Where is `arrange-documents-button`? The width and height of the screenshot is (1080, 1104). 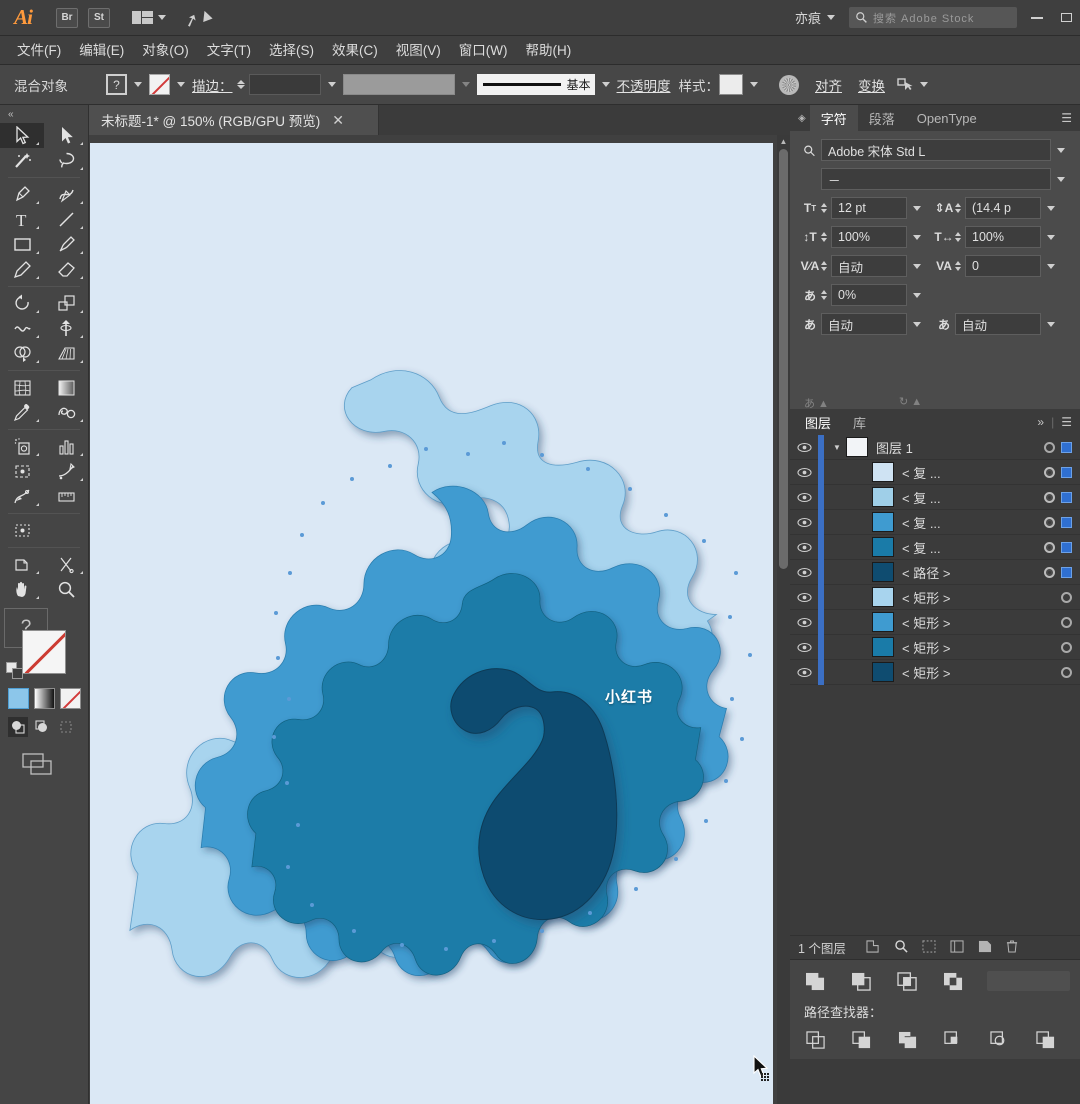 arrange-documents-button is located at coordinates (149, 17).